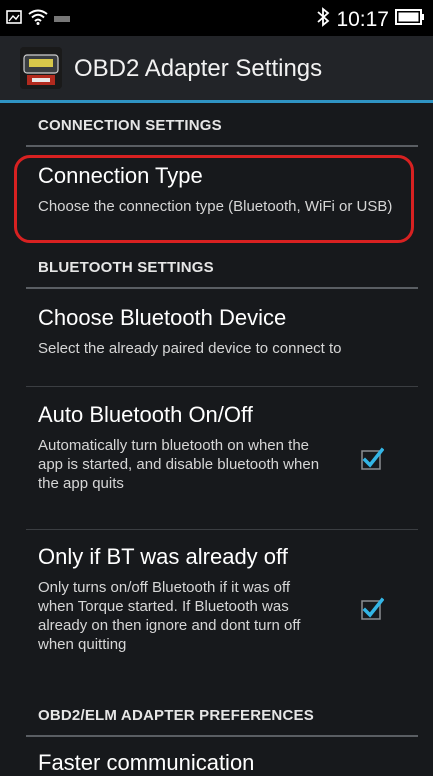  Describe the element at coordinates (176, 715) in the screenshot. I see `section-header-adapter: OBD2/ELM ADAPTER PREFERENCES` at that location.